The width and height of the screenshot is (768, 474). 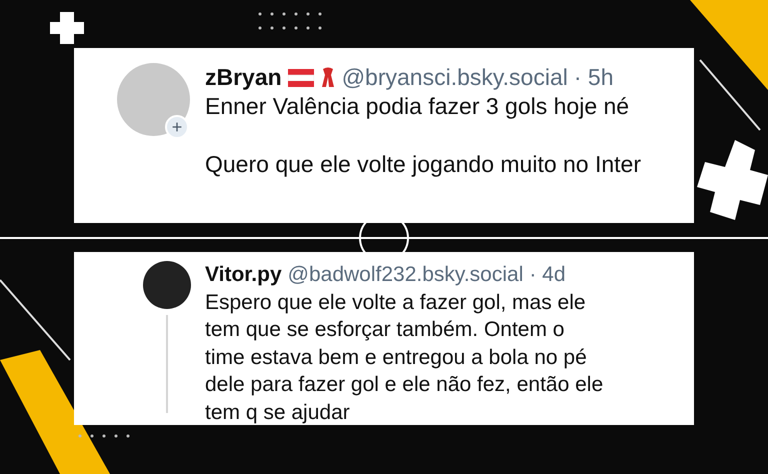 What do you see at coordinates (243, 77) in the screenshot?
I see `author-name: zBryan` at bounding box center [243, 77].